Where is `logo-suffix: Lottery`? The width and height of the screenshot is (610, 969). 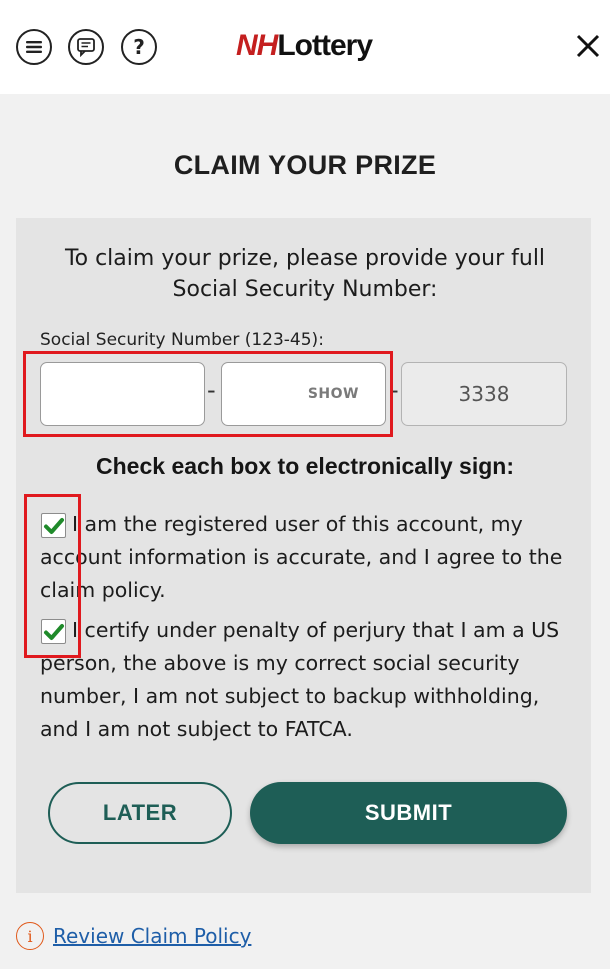
logo-suffix: Lottery is located at coordinates (325, 45).